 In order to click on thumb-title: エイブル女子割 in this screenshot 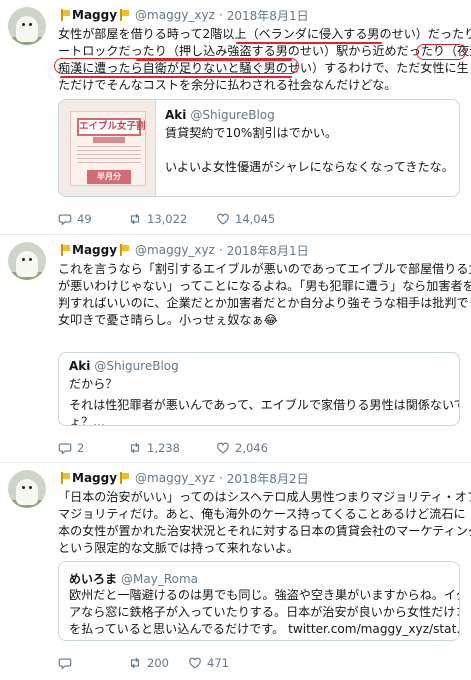, I will do `click(111, 127)`.